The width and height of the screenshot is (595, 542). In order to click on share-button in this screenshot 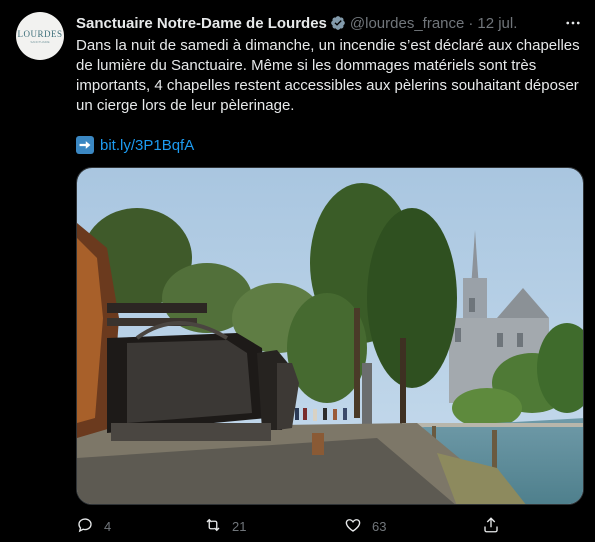, I will do `click(491, 526)`.